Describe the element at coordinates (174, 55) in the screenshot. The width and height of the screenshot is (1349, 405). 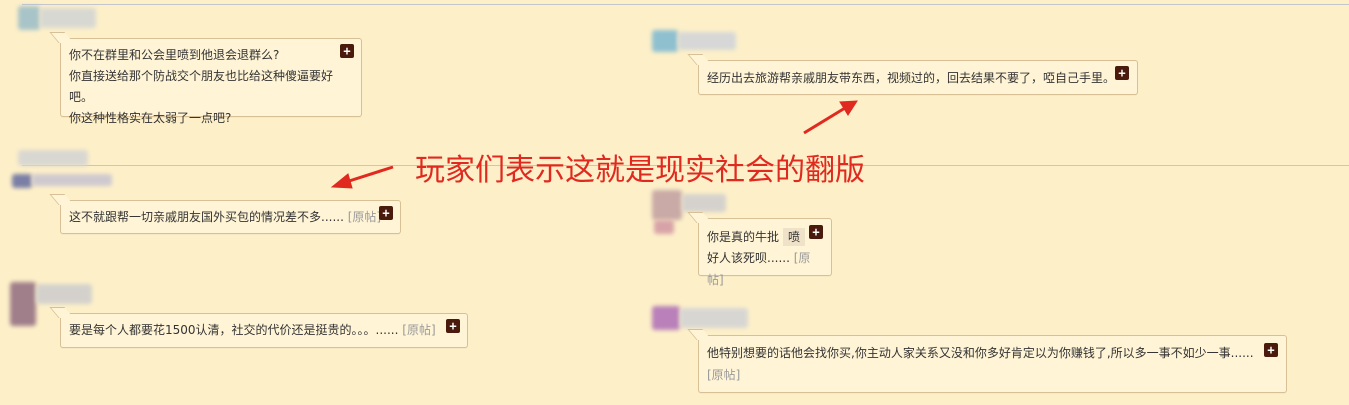
I see `comment-text: 你不在群里和公会里喷到他退会退群么?` at that location.